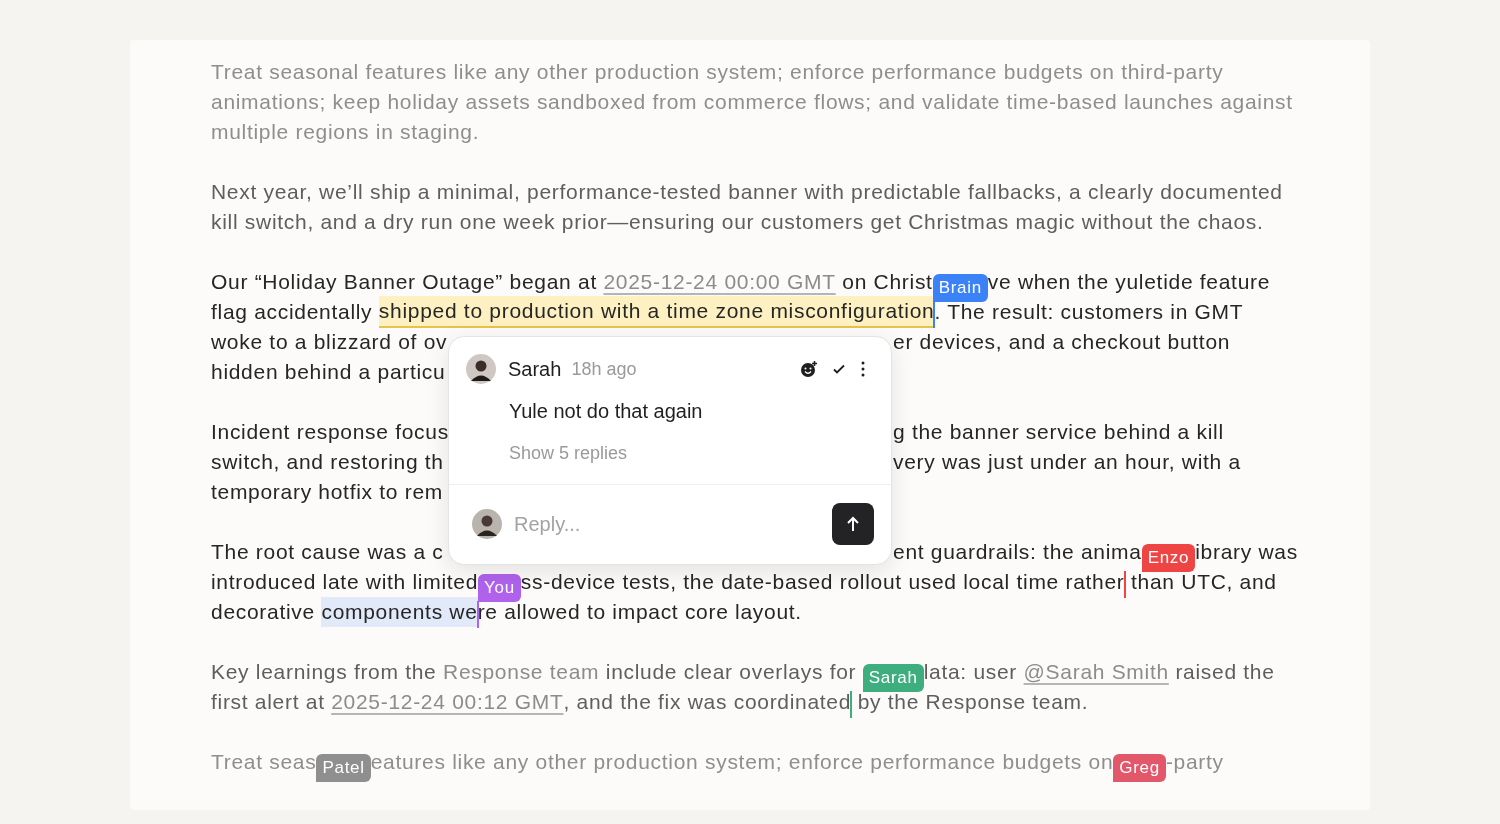  I want to click on body-text: eatures like any other production system; enforce performance budgets on, so click(742, 762).